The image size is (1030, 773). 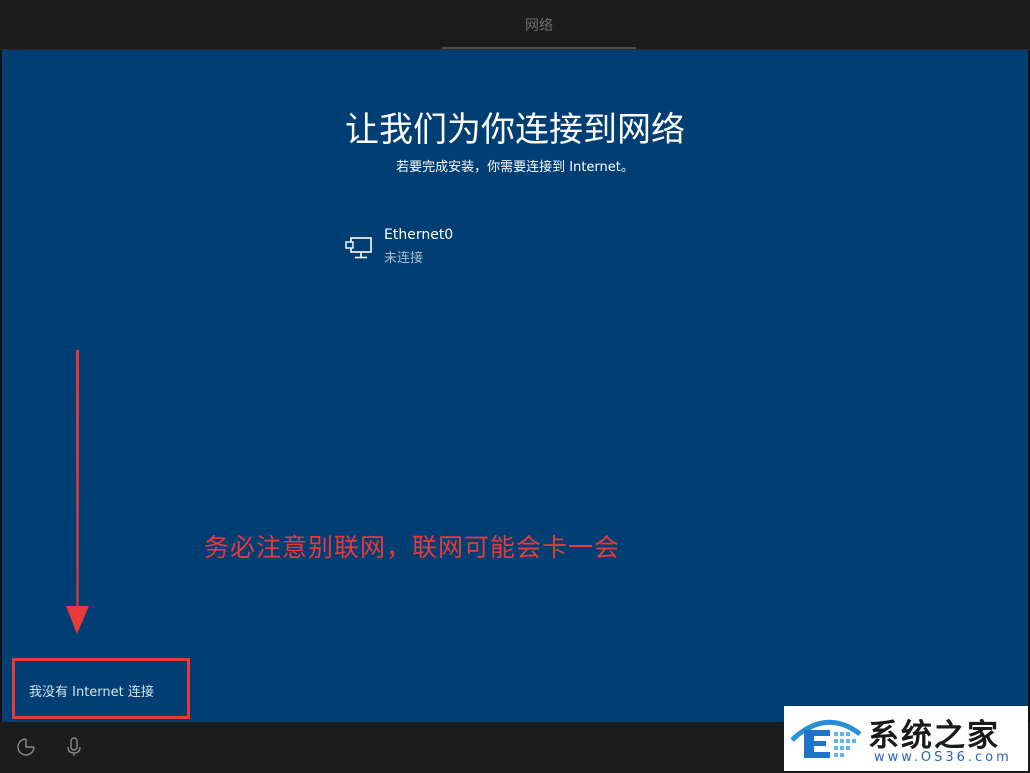 What do you see at coordinates (934, 736) in the screenshot?
I see `watermark-name: 系统之家` at bounding box center [934, 736].